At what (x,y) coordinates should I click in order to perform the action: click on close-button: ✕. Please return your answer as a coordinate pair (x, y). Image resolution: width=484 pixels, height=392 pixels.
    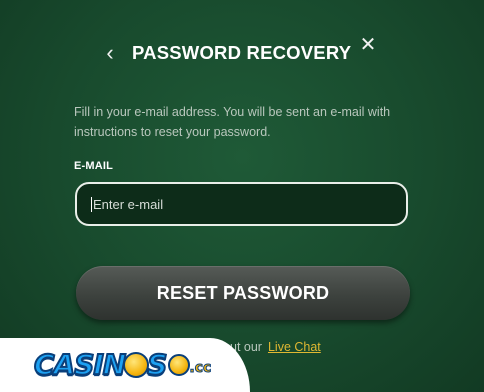
    Looking at the image, I should click on (368, 45).